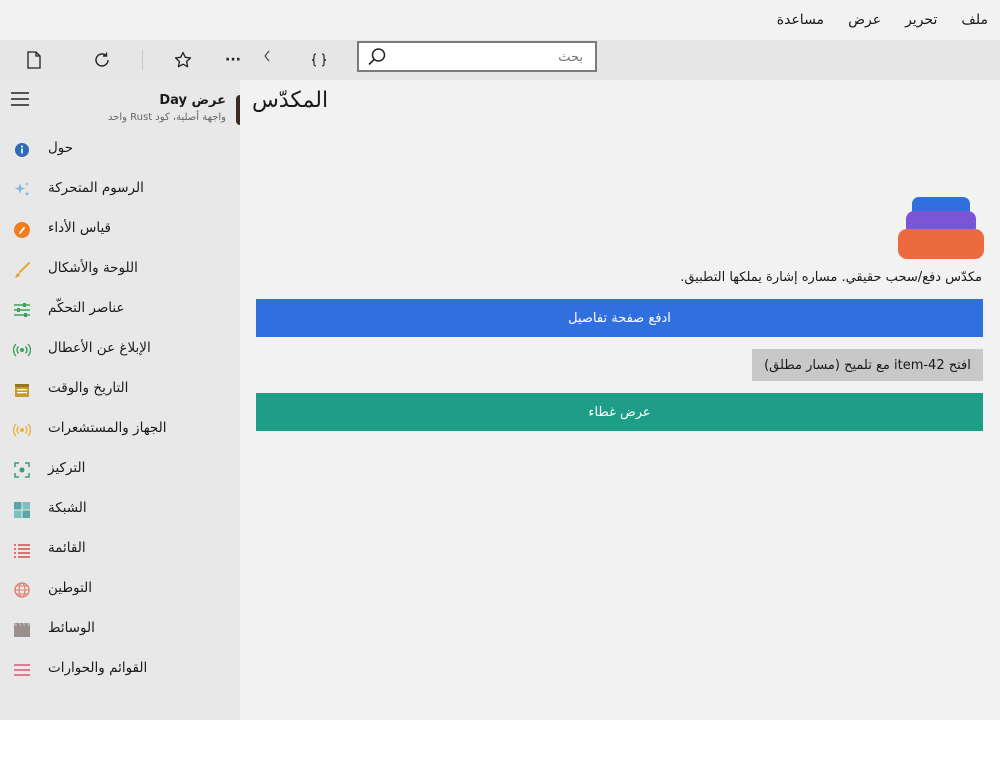 This screenshot has height=776, width=1000. What do you see at coordinates (20, 99) in the screenshot?
I see `hamburger-menu-icon` at bounding box center [20, 99].